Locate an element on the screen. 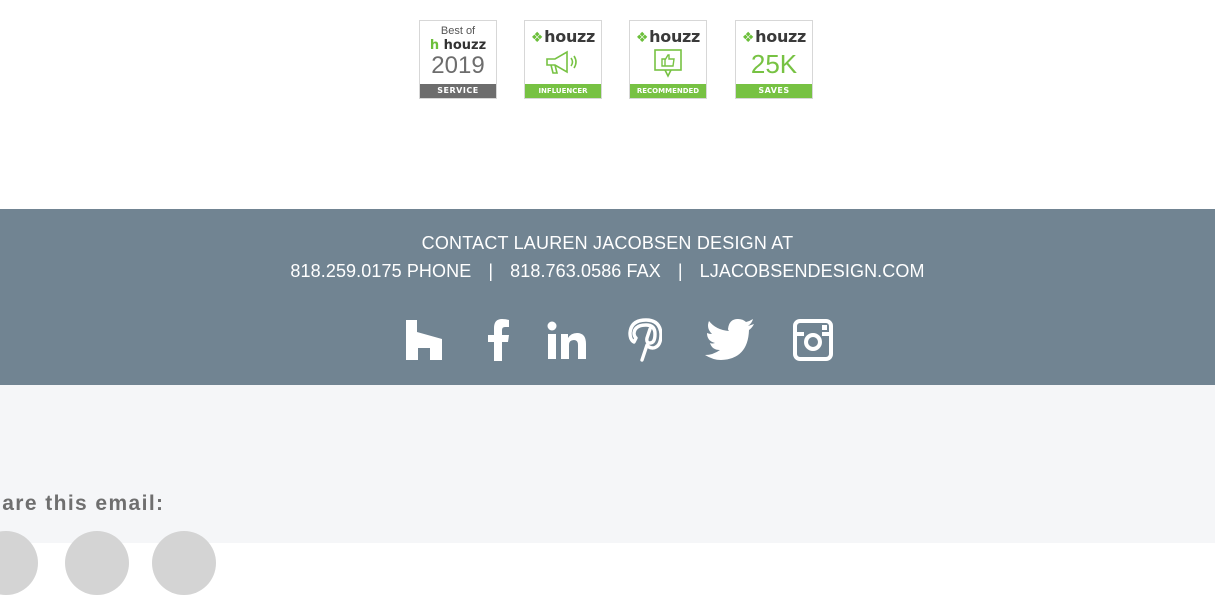 The height and width of the screenshot is (595, 1215). instagram-icon is located at coordinates (813, 340).